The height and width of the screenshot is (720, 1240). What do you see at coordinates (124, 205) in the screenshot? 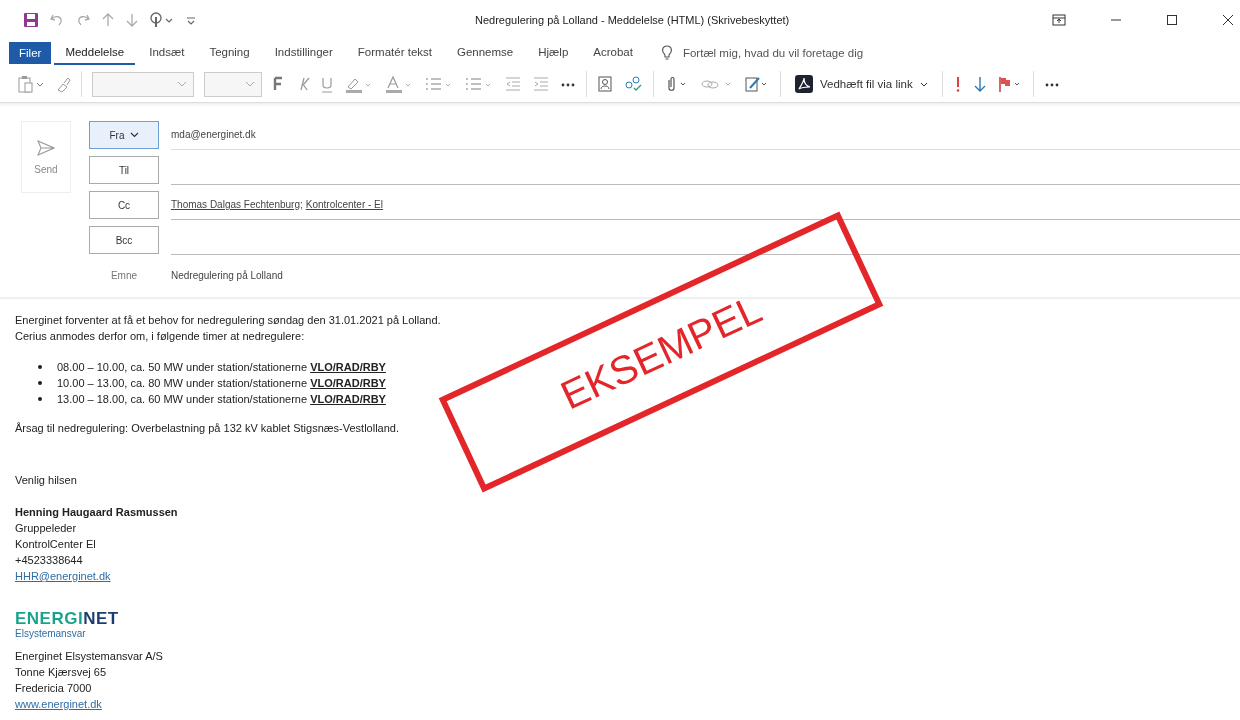
I see `cc-button: Cc` at bounding box center [124, 205].